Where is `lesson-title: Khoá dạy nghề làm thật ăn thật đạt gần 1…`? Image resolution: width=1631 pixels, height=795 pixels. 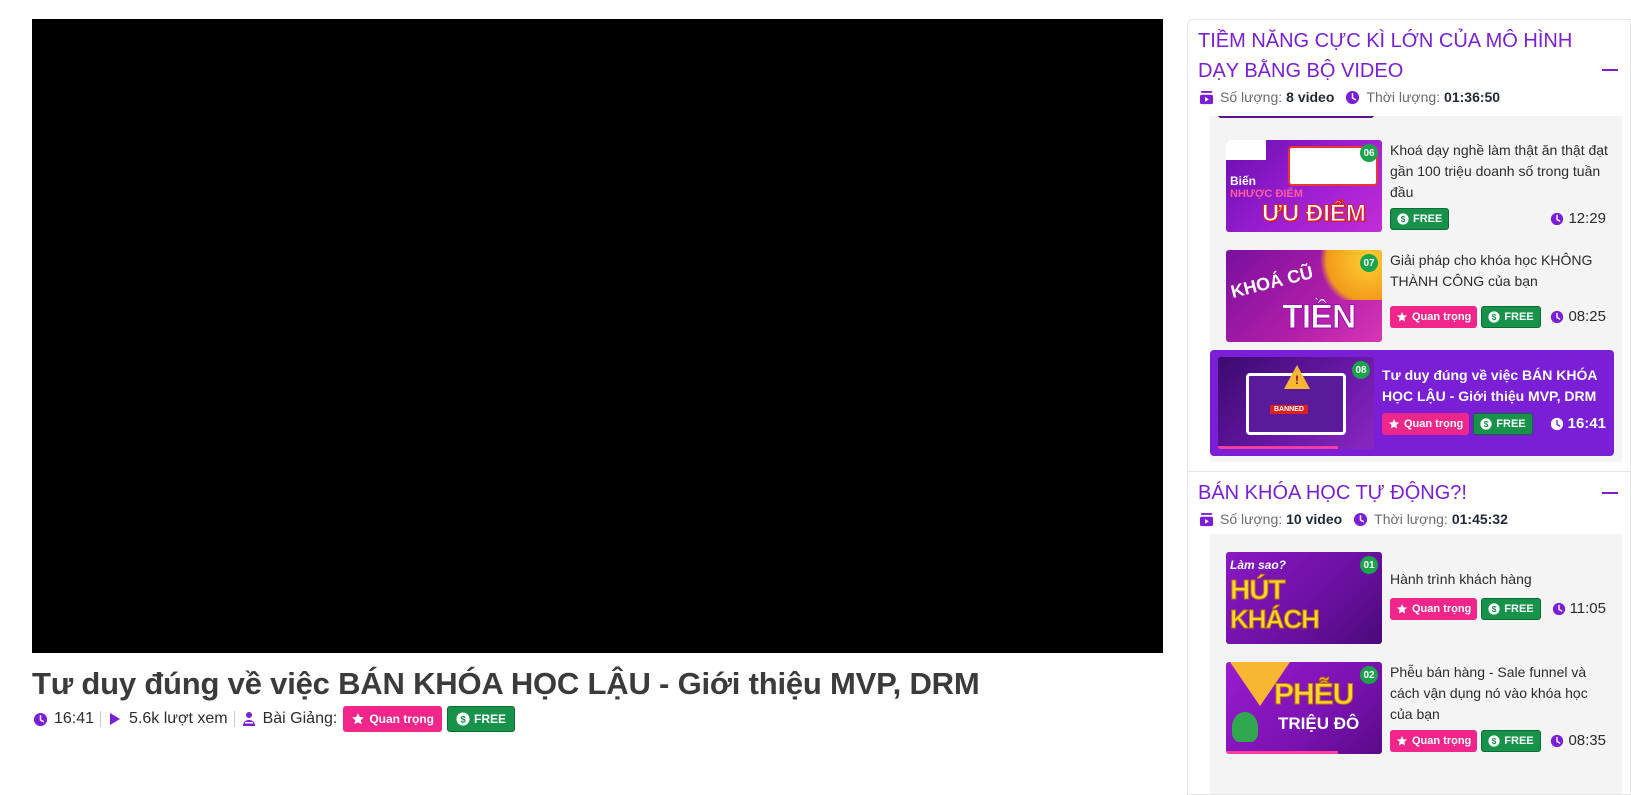
lesson-title: Khoá dạy nghề làm thật ăn thật đạt gần 1… is located at coordinates (1499, 171).